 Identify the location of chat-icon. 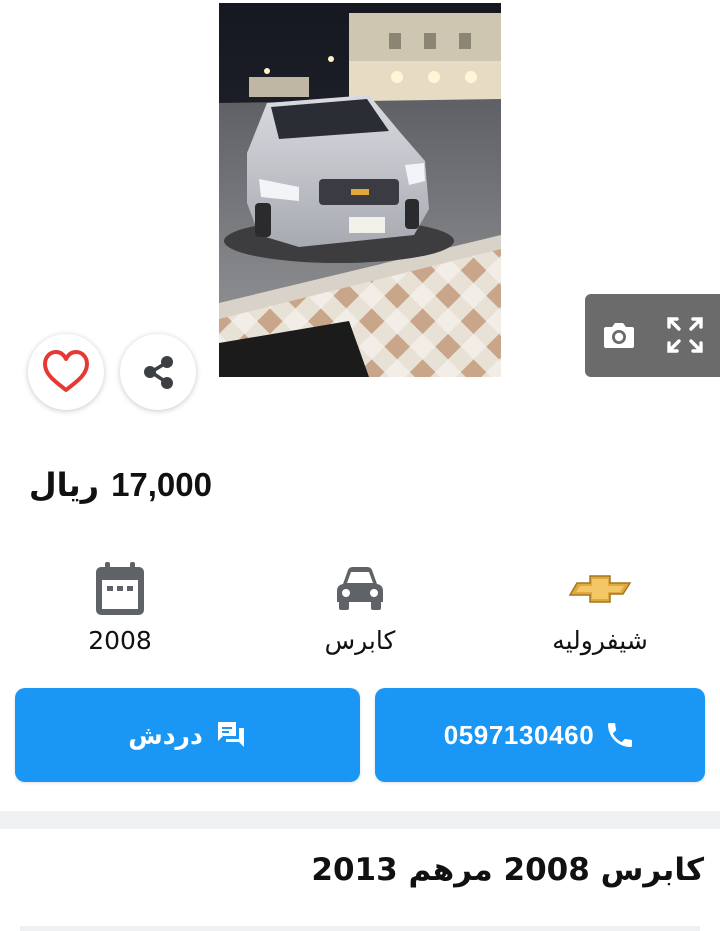
(230, 734).